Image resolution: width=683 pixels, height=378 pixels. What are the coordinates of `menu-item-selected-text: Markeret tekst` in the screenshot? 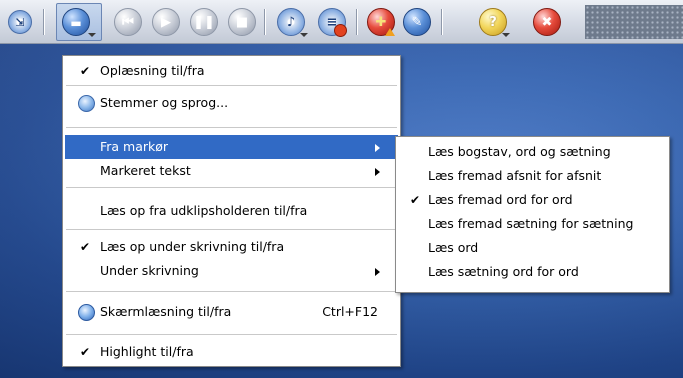 It's located at (231, 171).